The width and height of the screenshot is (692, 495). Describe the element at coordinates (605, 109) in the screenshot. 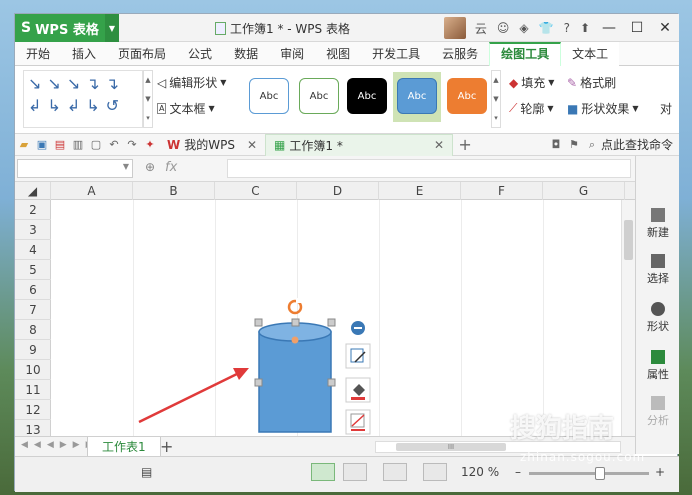

I see `shape-effect-label: 形状效果` at that location.